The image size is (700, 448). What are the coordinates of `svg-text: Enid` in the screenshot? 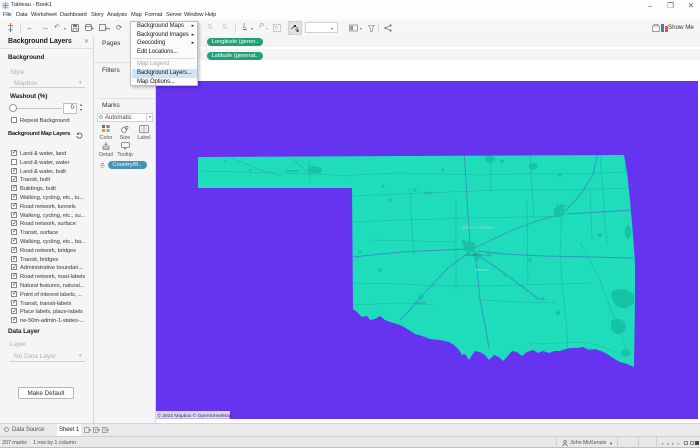 It's located at (429, 193).